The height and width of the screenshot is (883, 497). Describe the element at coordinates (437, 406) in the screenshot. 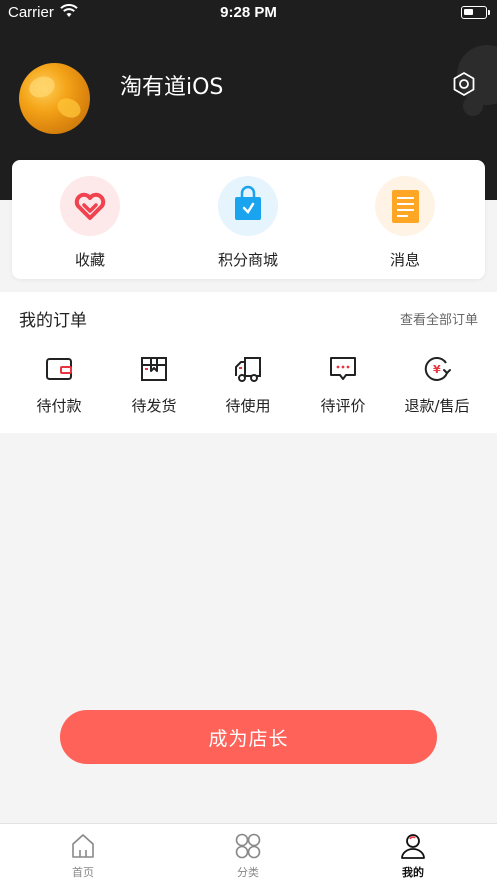

I see `order-label: 退款/售后` at that location.